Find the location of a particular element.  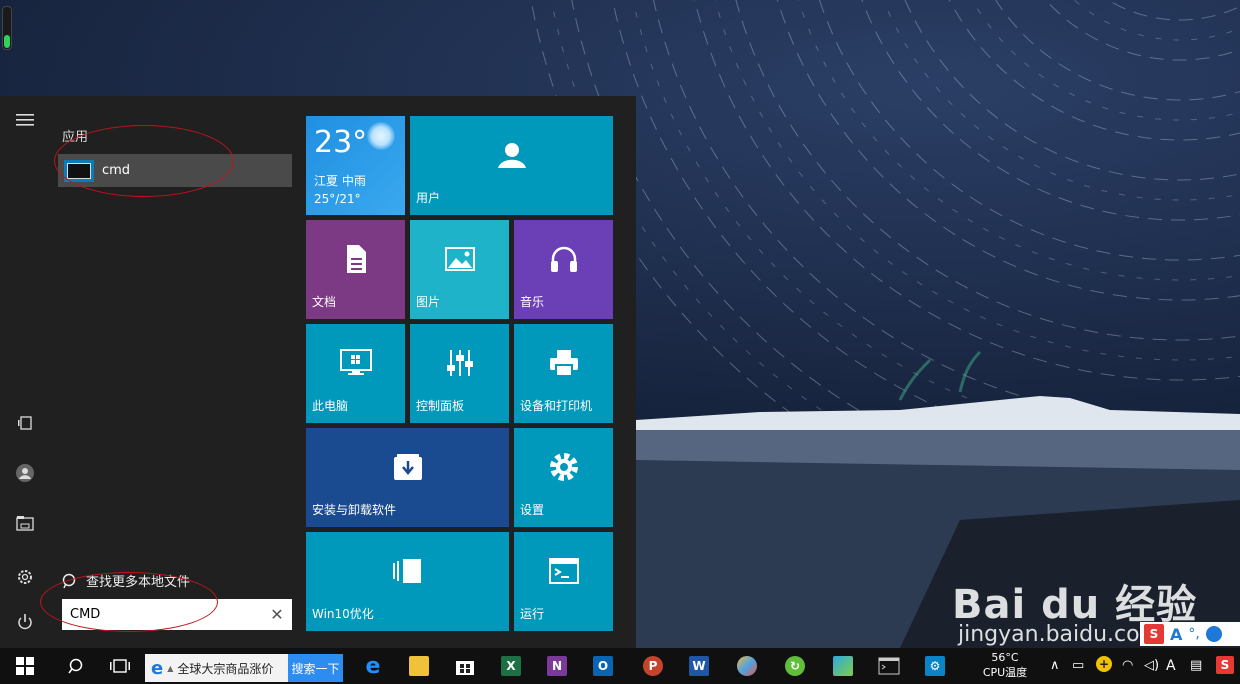

excel-icon: X is located at coordinates (511, 666).